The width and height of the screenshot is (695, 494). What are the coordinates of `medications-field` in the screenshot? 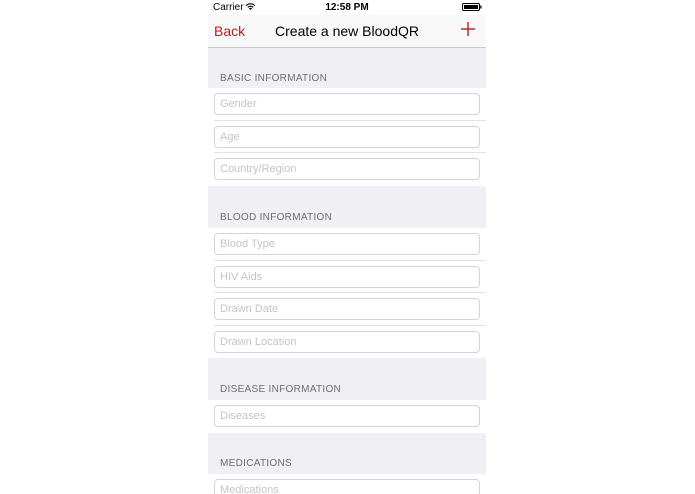 It's located at (347, 486).